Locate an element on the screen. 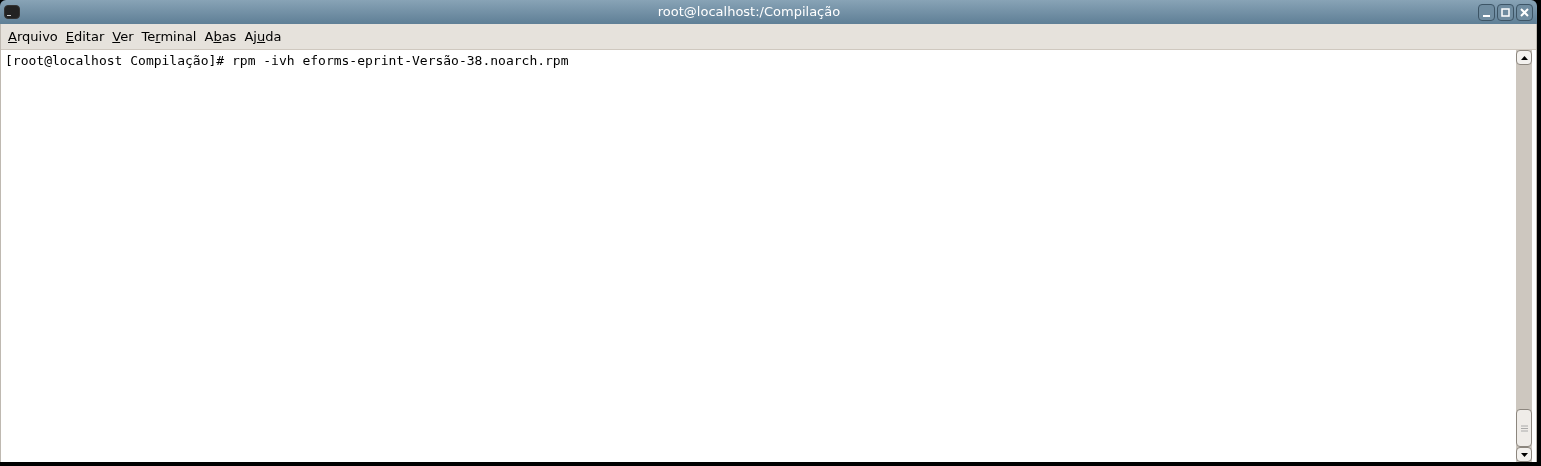 This screenshot has height=466, width=1541. scroll-up-button is located at coordinates (1524, 57).